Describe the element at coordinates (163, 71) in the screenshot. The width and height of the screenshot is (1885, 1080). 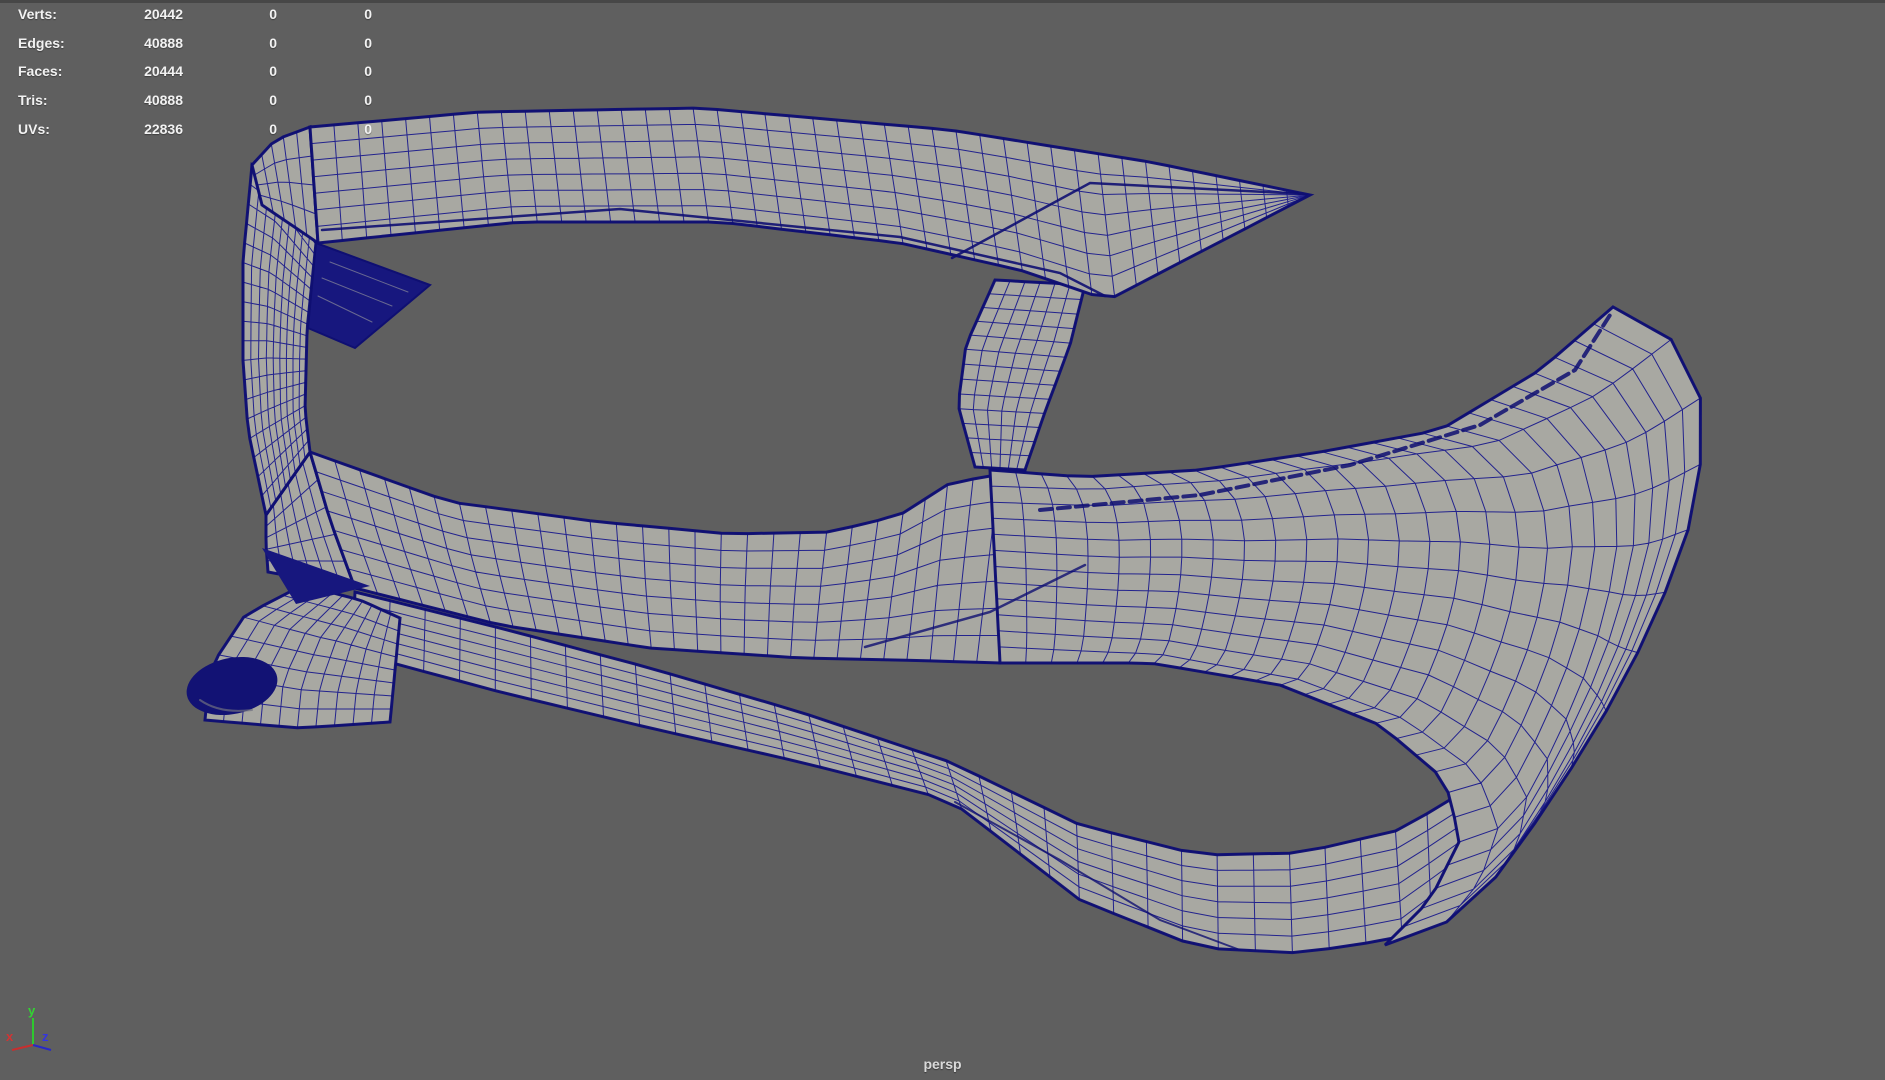
I see `hud-value-total: 20444` at that location.